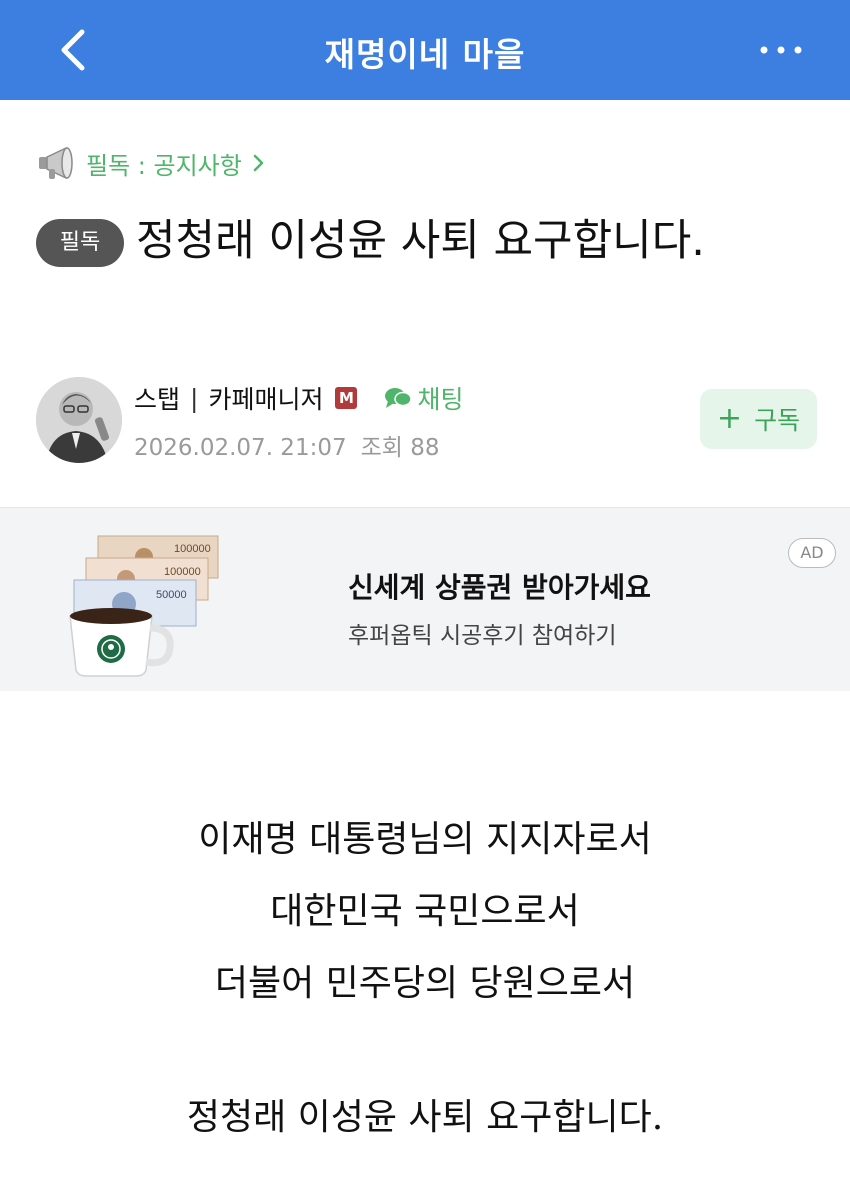 This screenshot has width=850, height=1189. Describe the element at coordinates (399, 398) in the screenshot. I see `chat-bubble-icon` at that location.